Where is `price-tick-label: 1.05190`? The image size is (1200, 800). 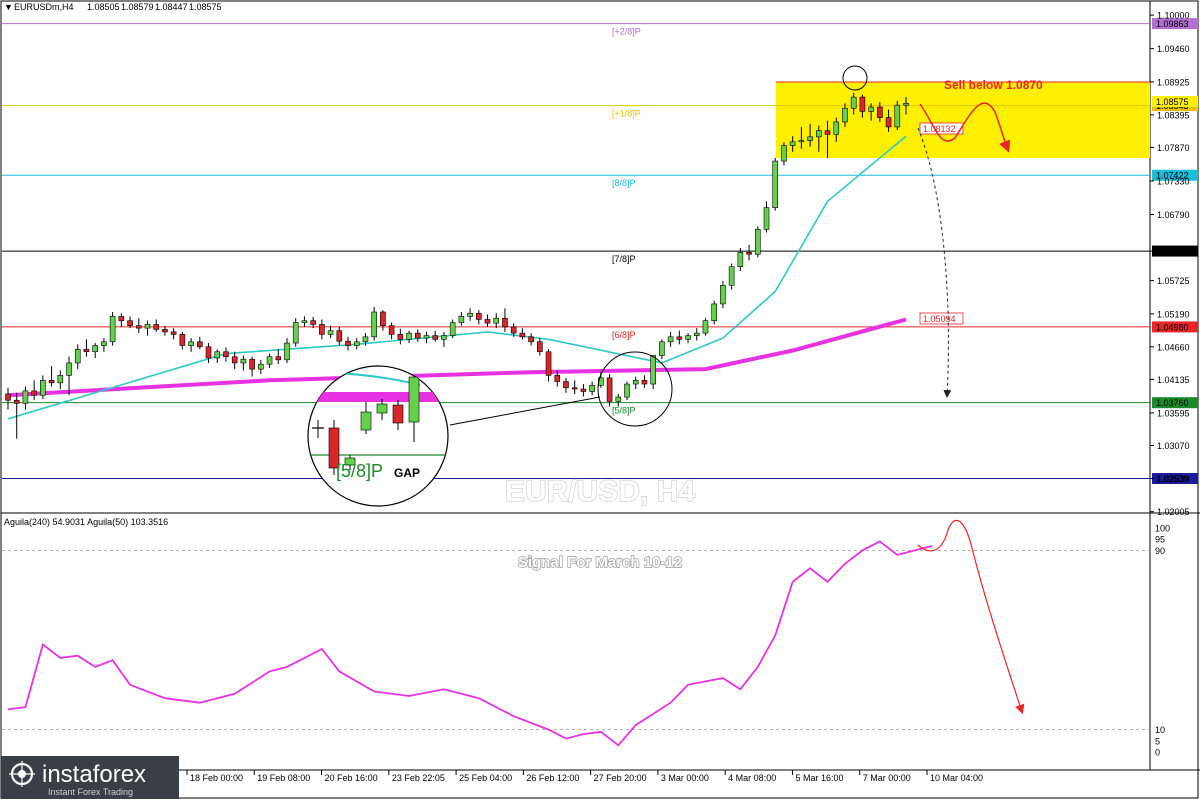
price-tick-label: 1.05190 is located at coordinates (1173, 314).